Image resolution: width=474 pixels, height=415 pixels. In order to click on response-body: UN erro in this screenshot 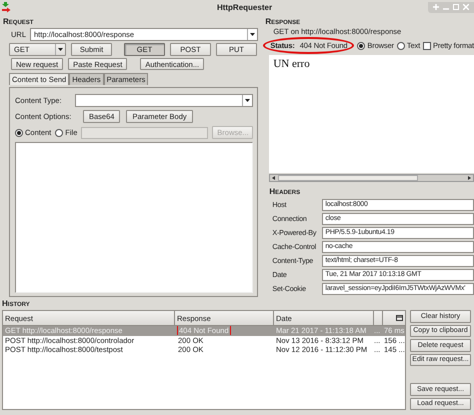, I will do `click(371, 114)`.